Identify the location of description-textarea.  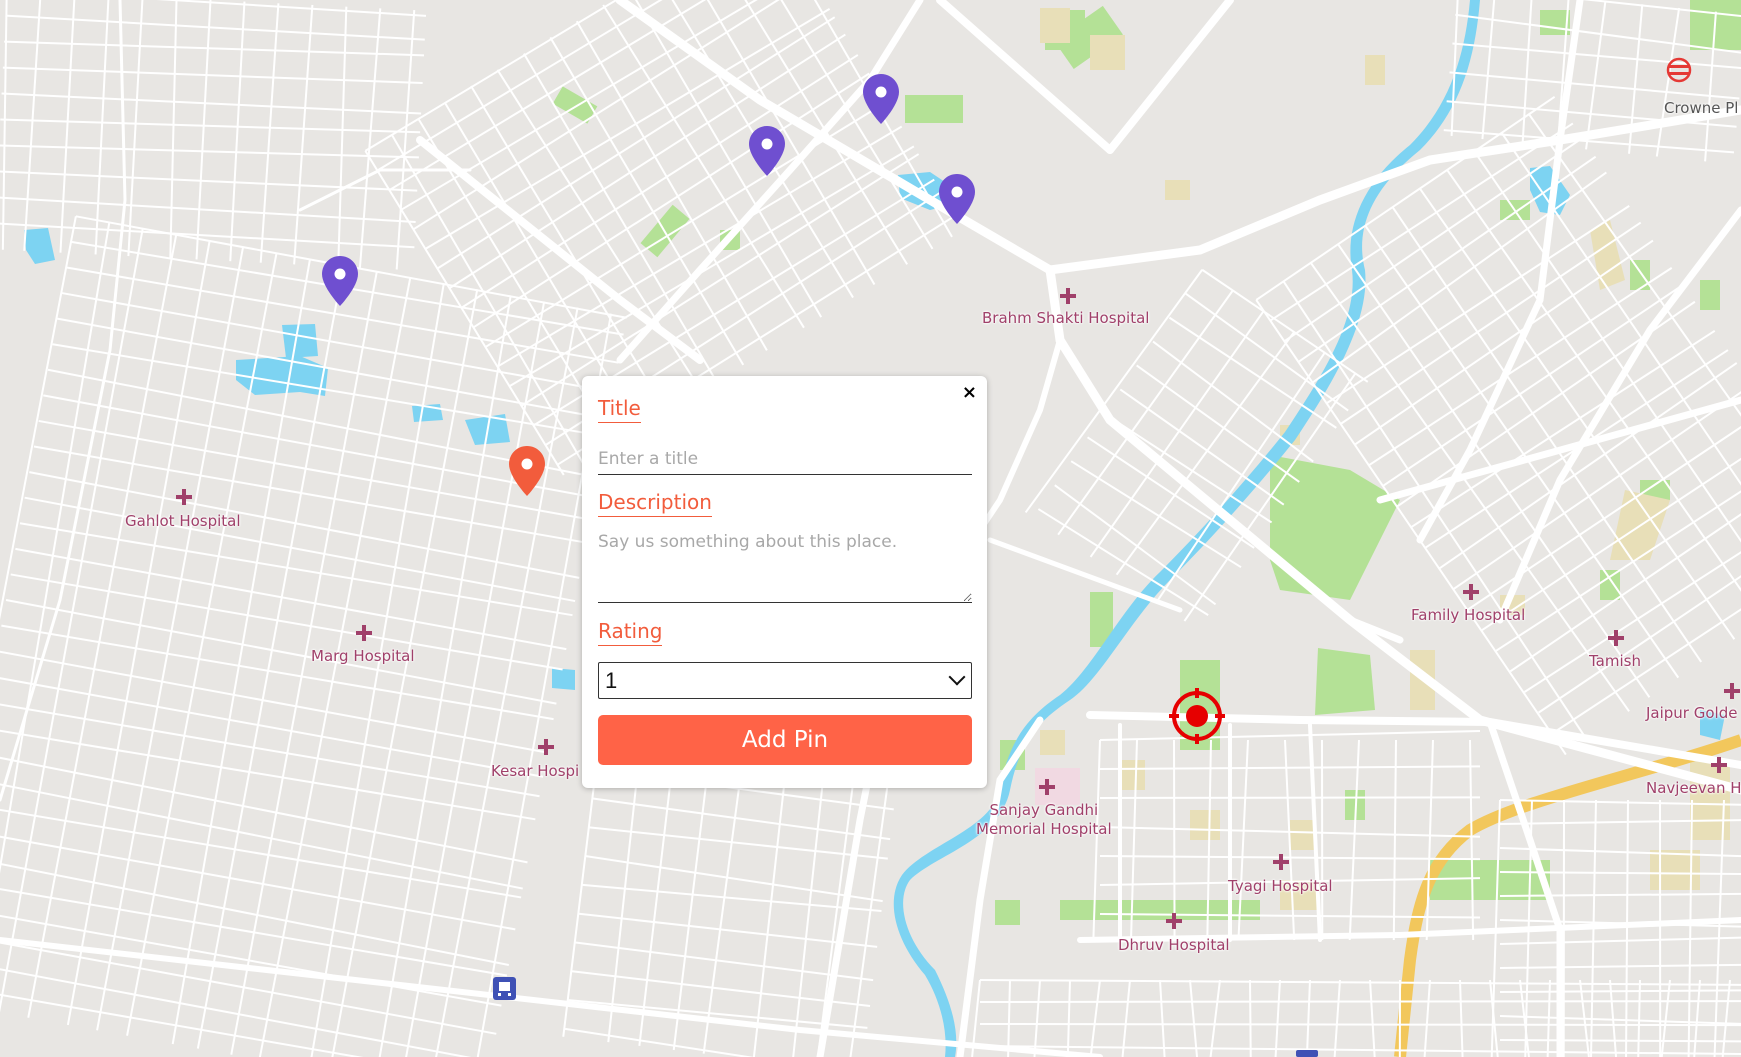
(785, 567).